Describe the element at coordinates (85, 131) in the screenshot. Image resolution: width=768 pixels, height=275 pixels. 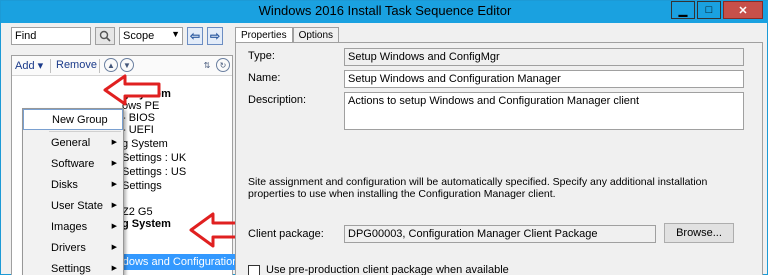
I see `menu-divider` at that location.